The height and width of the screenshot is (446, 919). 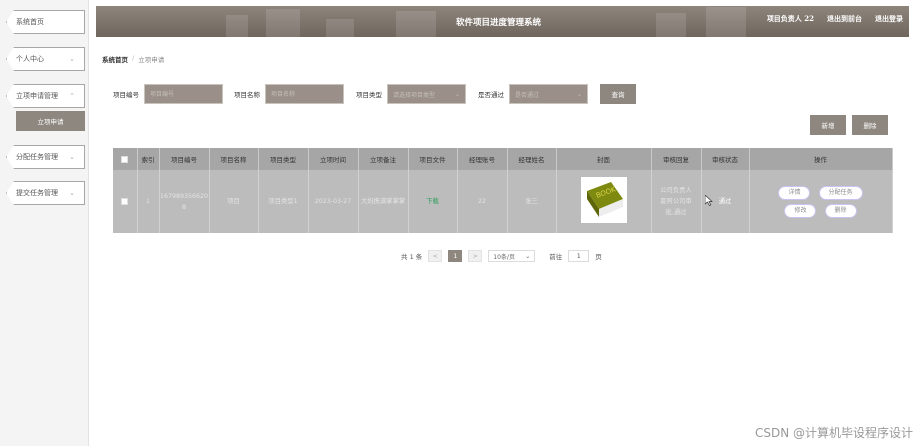 What do you see at coordinates (151, 60) in the screenshot?
I see `breadcrumb-current: 立项申请` at bounding box center [151, 60].